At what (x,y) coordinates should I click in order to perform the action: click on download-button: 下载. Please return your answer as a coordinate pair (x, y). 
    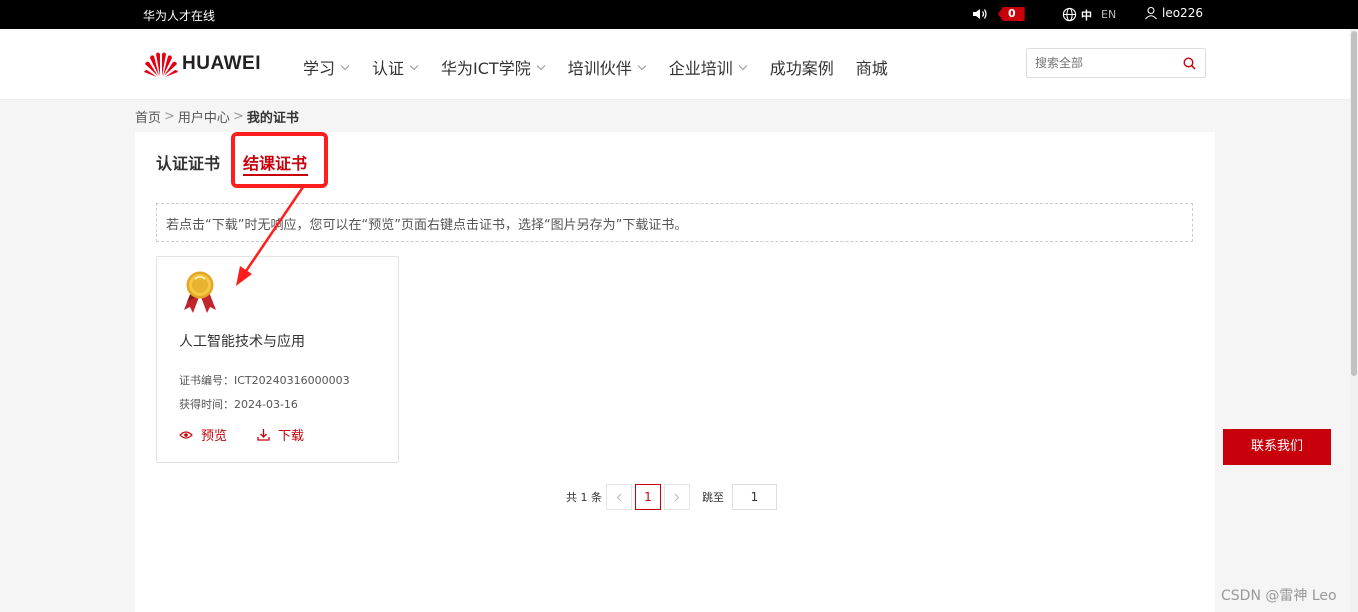
    Looking at the image, I should click on (280, 434).